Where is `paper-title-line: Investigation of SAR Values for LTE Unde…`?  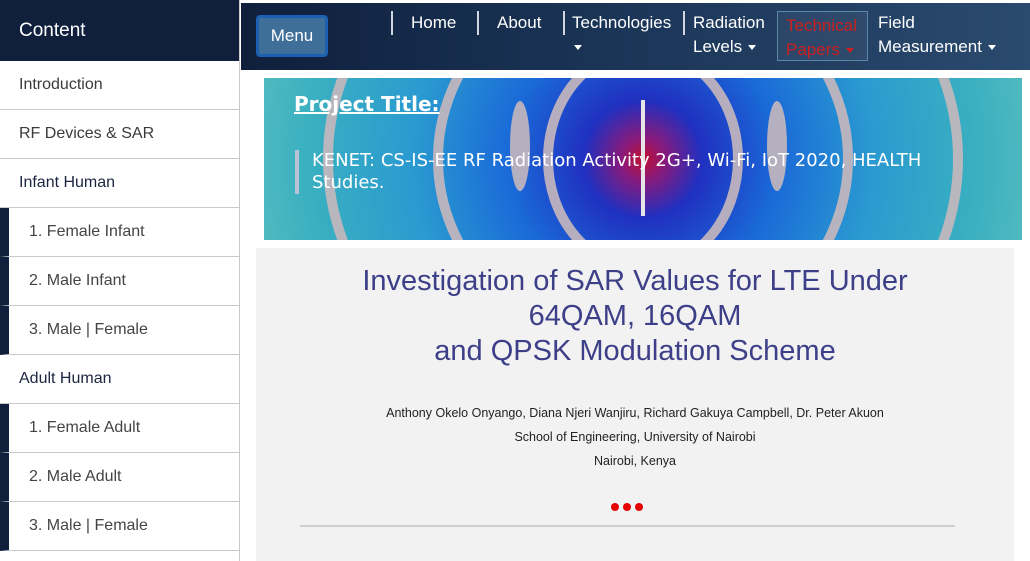 paper-title-line: Investigation of SAR Values for LTE Unde… is located at coordinates (635, 281).